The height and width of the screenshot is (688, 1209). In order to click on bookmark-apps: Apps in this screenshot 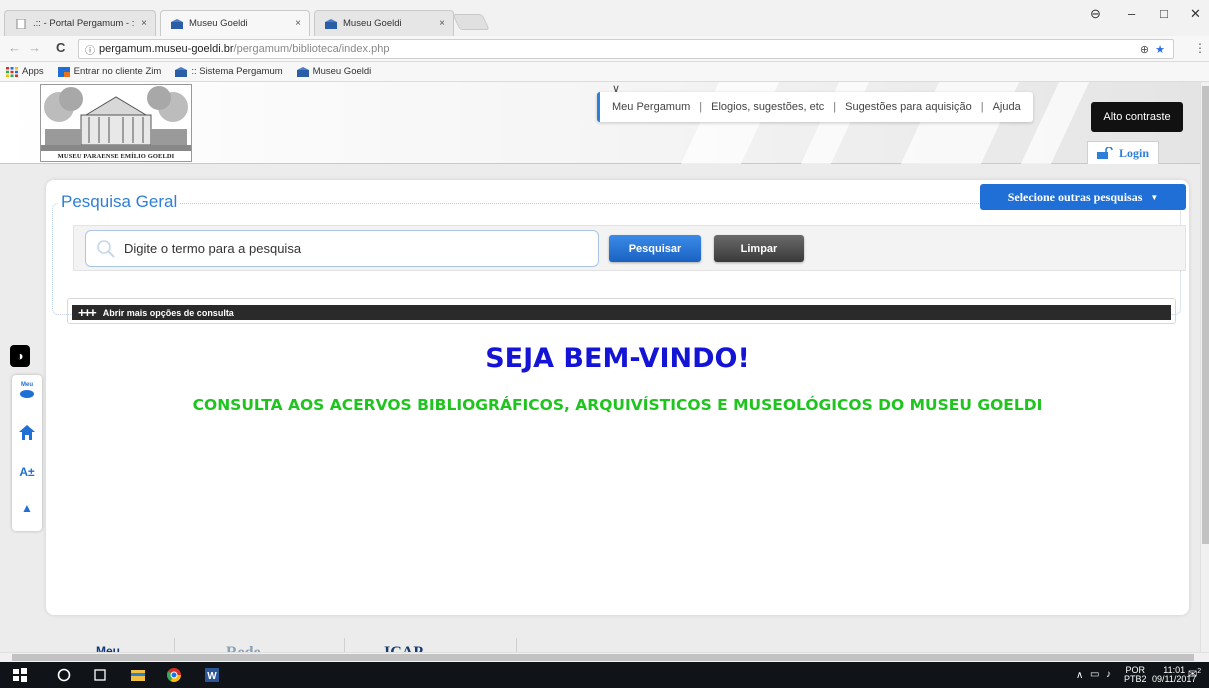, I will do `click(25, 71)`.